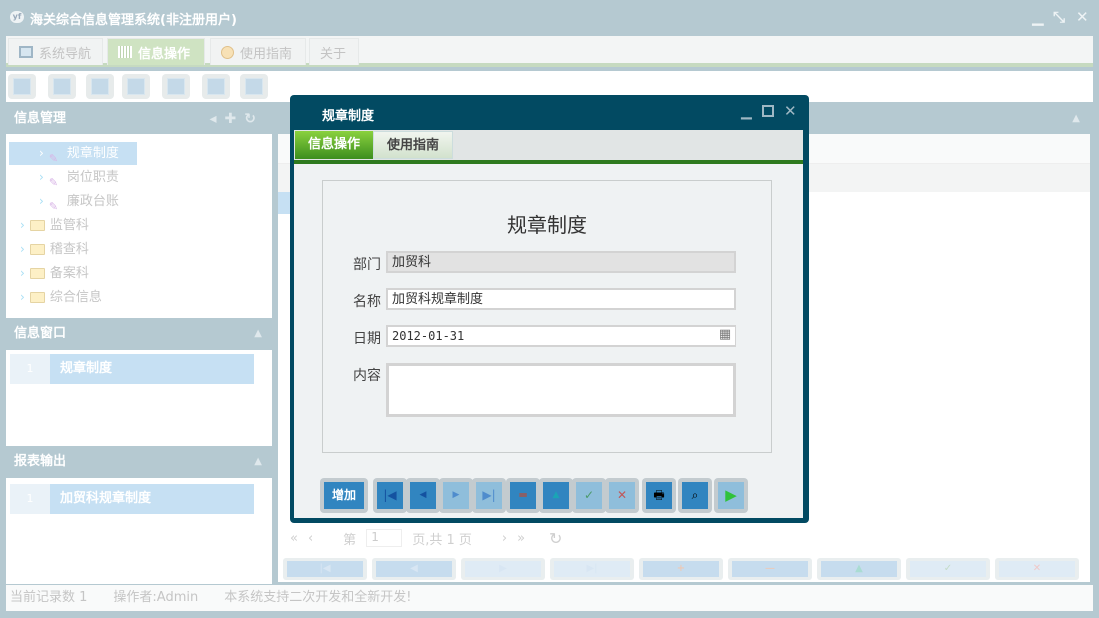 The height and width of the screenshot is (618, 1099). I want to click on dept-label: 部门, so click(367, 265).